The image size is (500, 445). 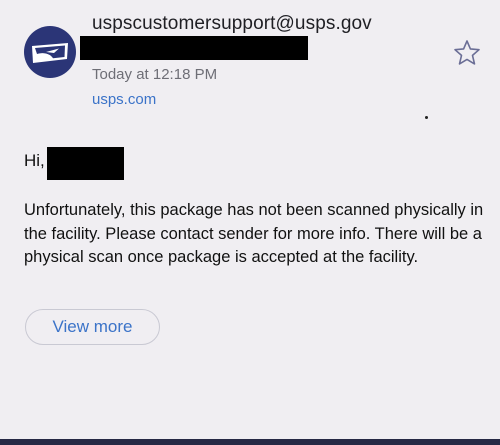 I want to click on email-timestamp: Today at 12:18 PM, so click(x=155, y=74).